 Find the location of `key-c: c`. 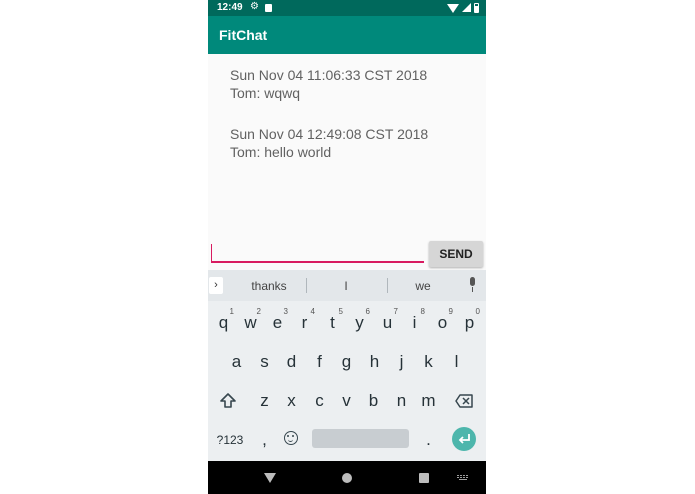

key-c: c is located at coordinates (319, 400).